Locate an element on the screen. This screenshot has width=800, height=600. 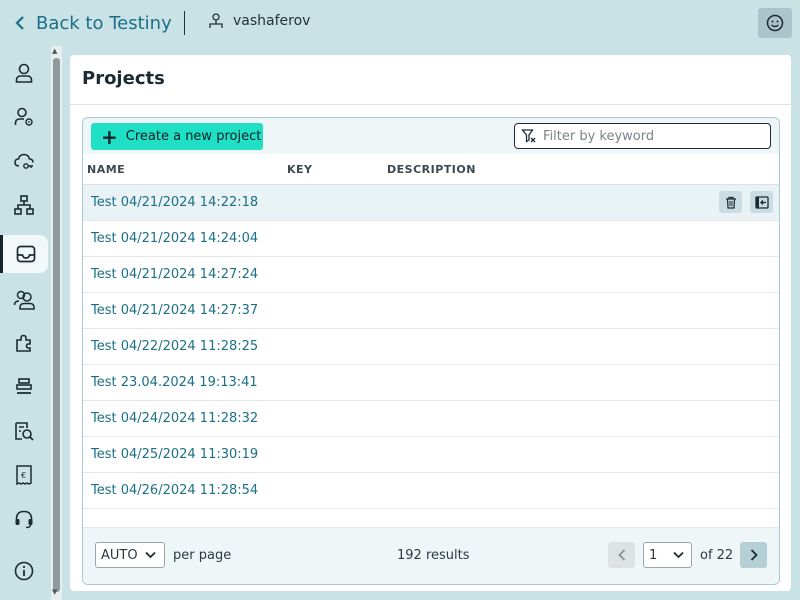
sidebar-item-audit is located at coordinates (24, 431).